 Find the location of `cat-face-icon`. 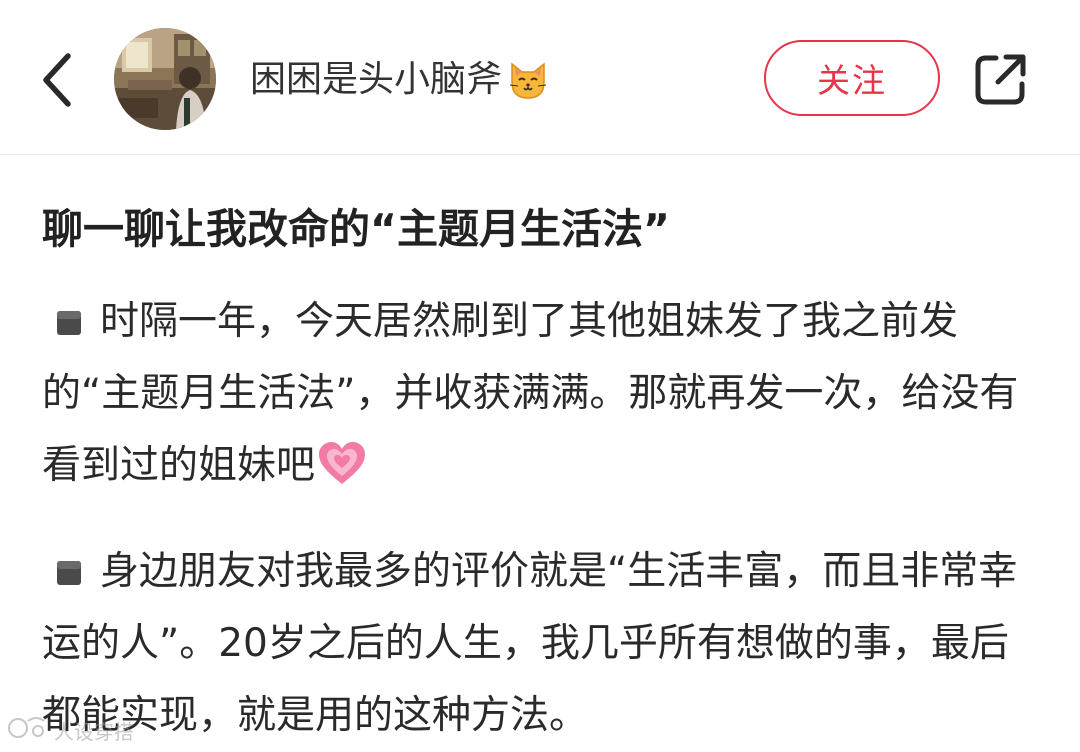

cat-face-icon is located at coordinates (528, 80).